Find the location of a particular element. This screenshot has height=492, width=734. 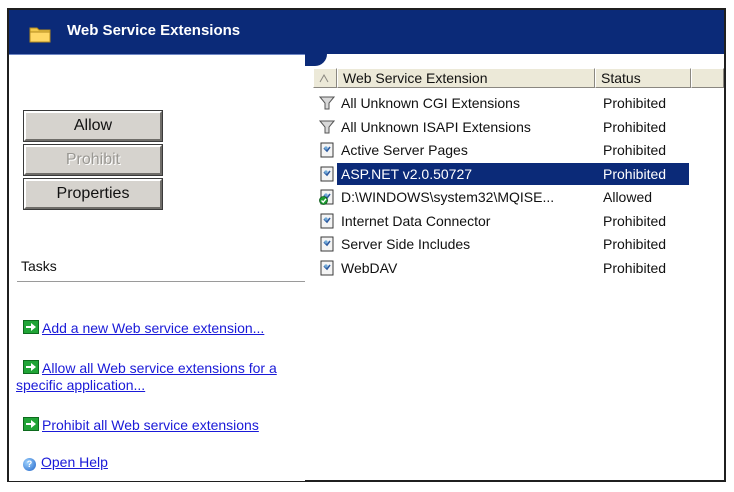

prohibit-button: Prohibit is located at coordinates (93, 160).